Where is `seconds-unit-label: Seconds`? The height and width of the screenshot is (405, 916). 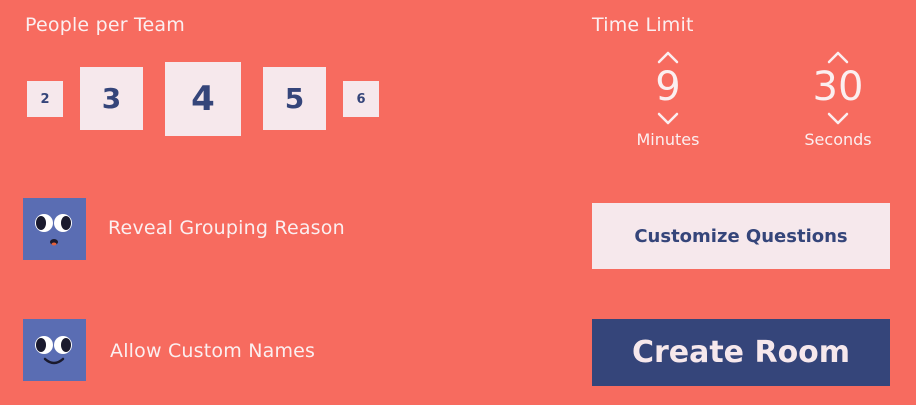
seconds-unit-label: Seconds is located at coordinates (838, 139).